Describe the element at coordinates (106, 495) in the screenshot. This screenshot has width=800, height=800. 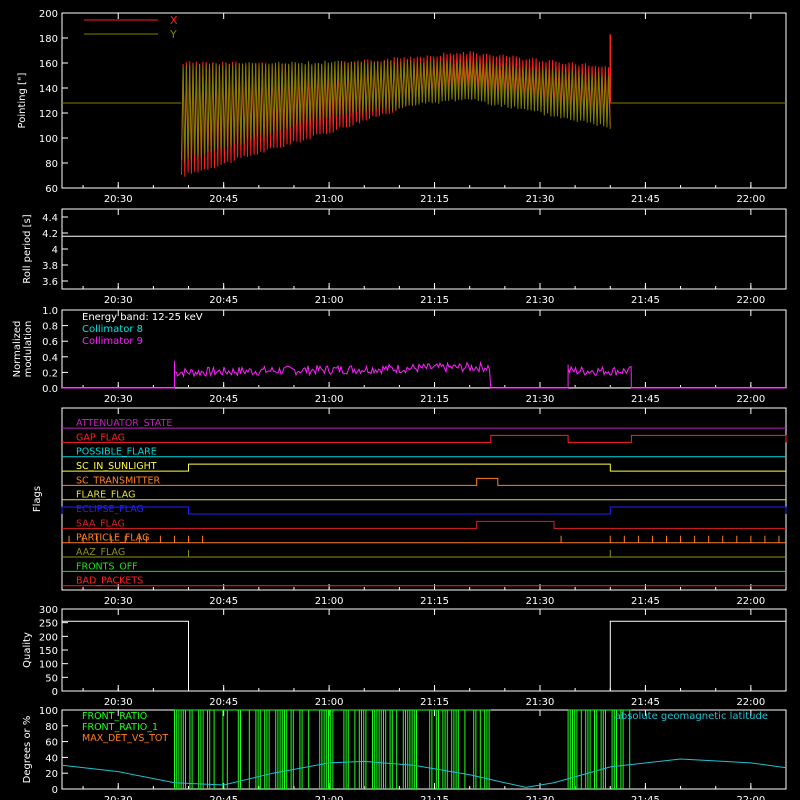
I see `flags-label-flare-flag: FLARE_FLAG` at that location.